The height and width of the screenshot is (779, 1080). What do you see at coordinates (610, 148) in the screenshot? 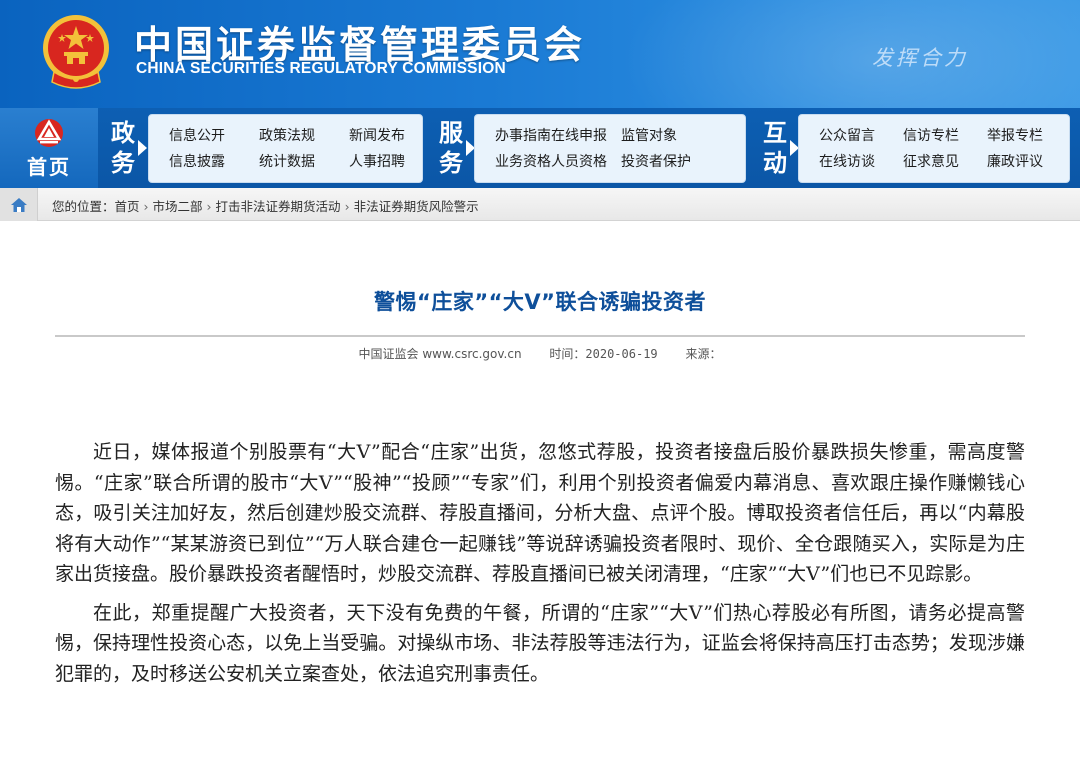
I see `nav-menu-service: 办事指南 在线申报 监管对象 业务资格 人员资格 投资者保护` at bounding box center [610, 148].